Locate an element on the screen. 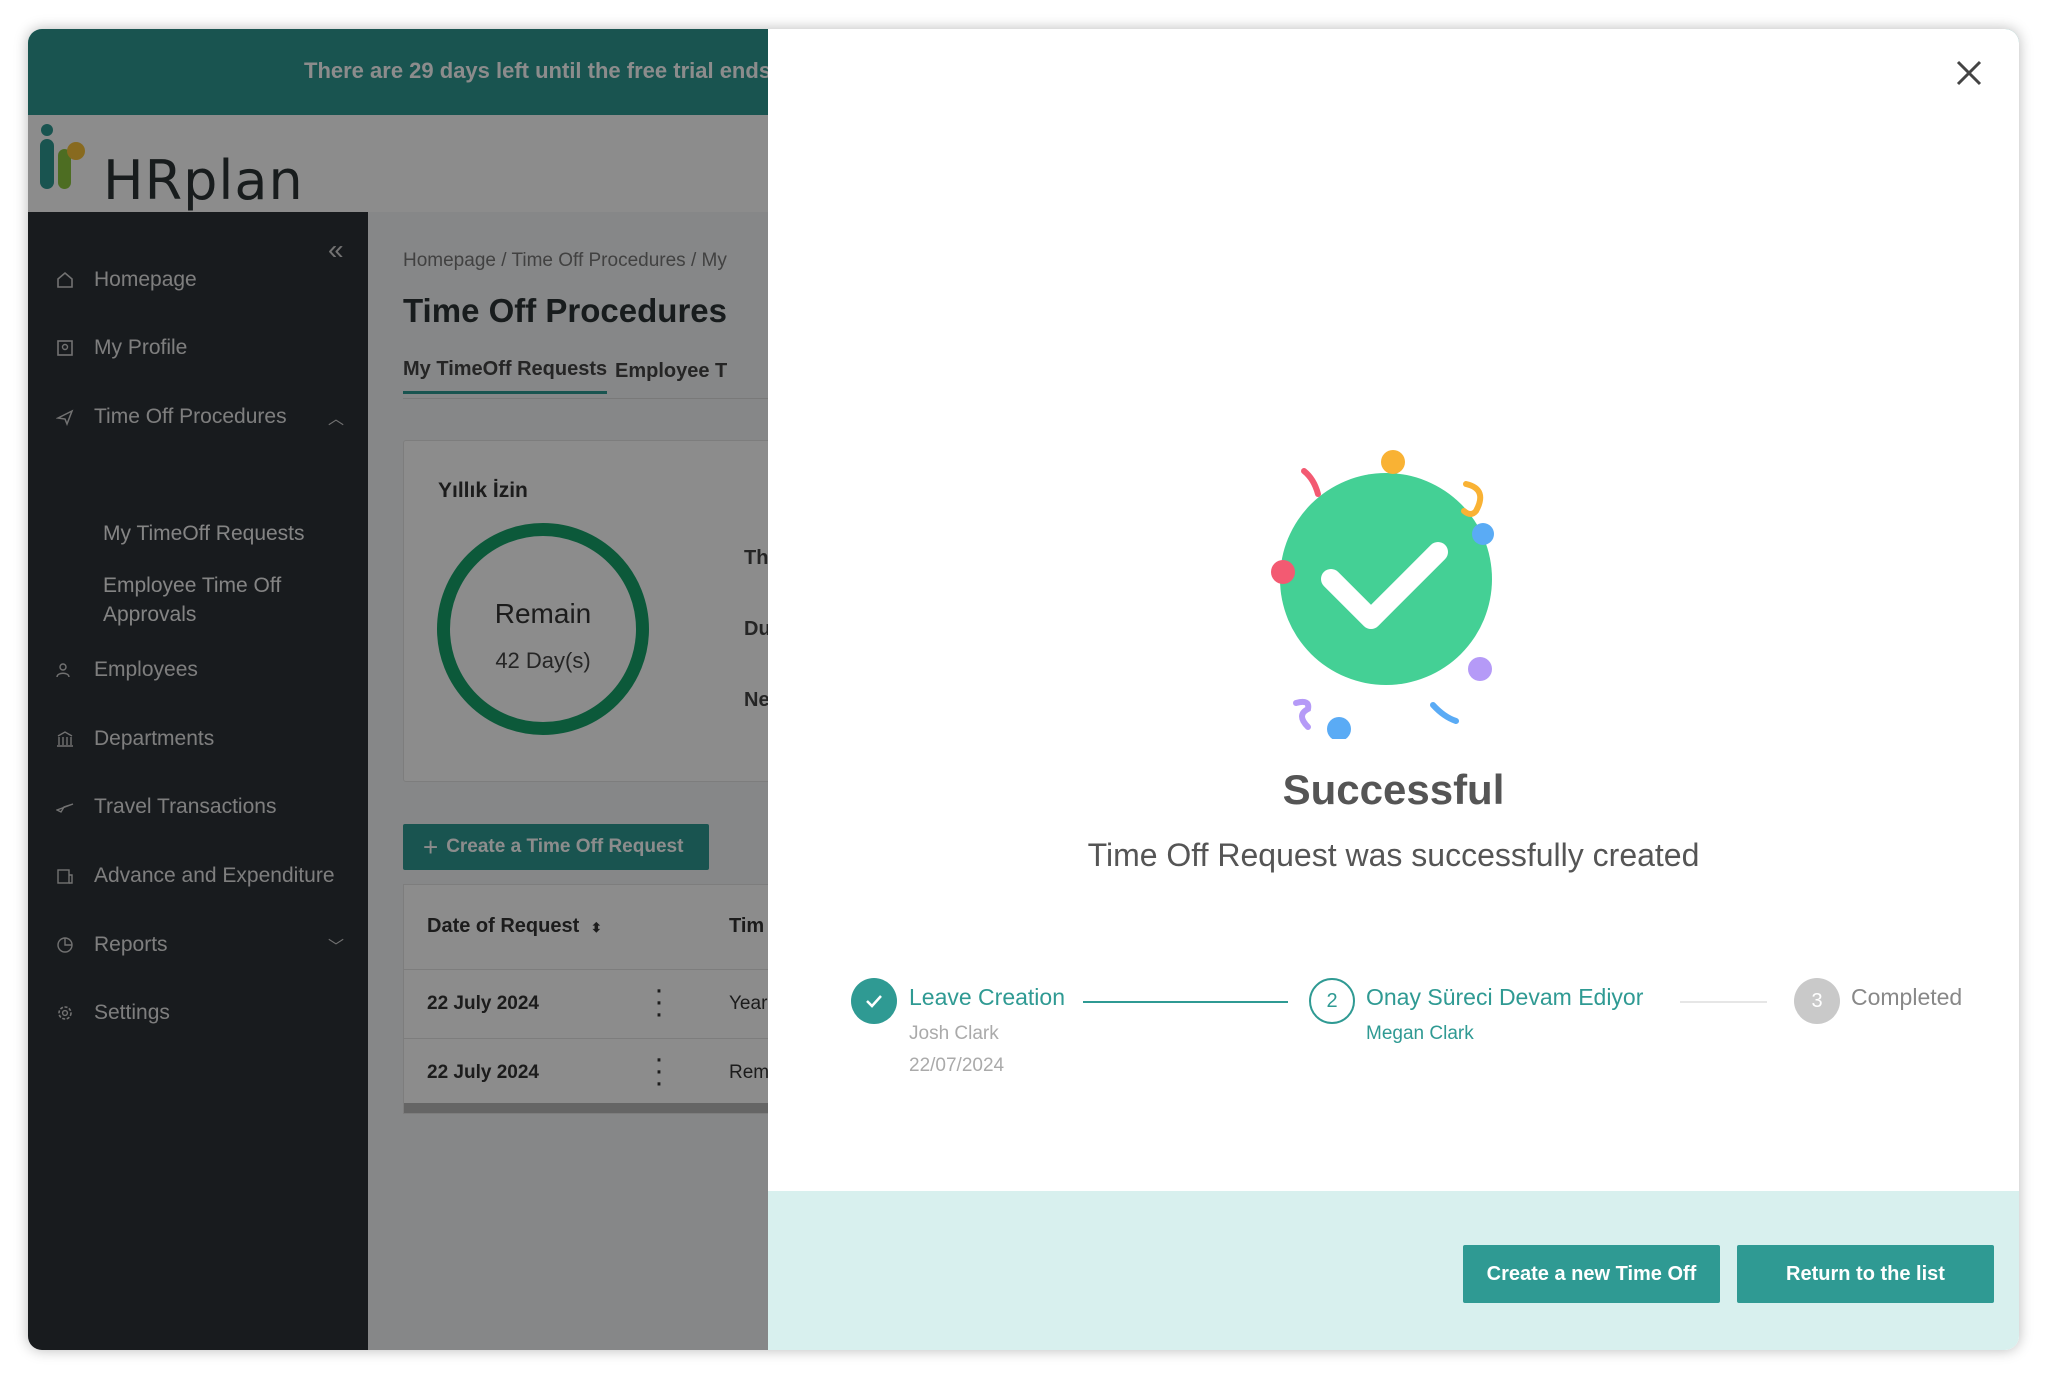 Image resolution: width=2046 pixels, height=1388 pixels. step-3-label: Completed is located at coordinates (1907, 997).